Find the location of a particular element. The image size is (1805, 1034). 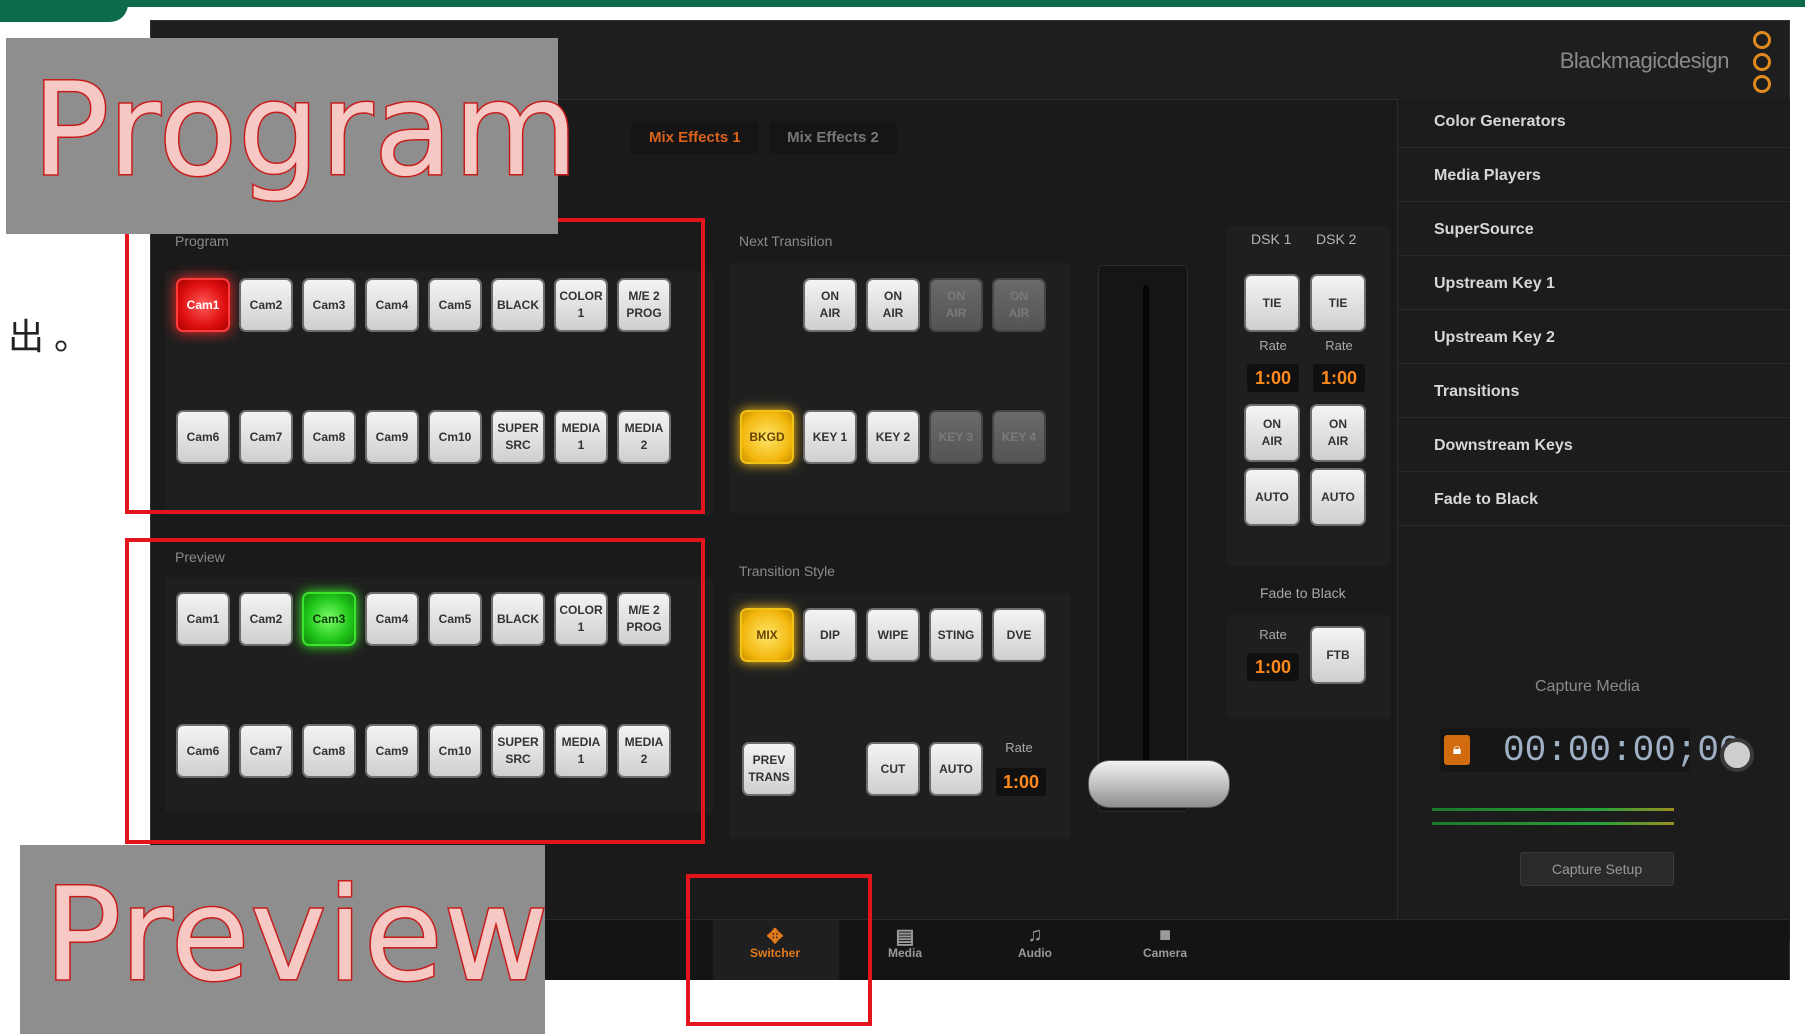

next-transition-layer-button: KEY 4 is located at coordinates (1019, 437).